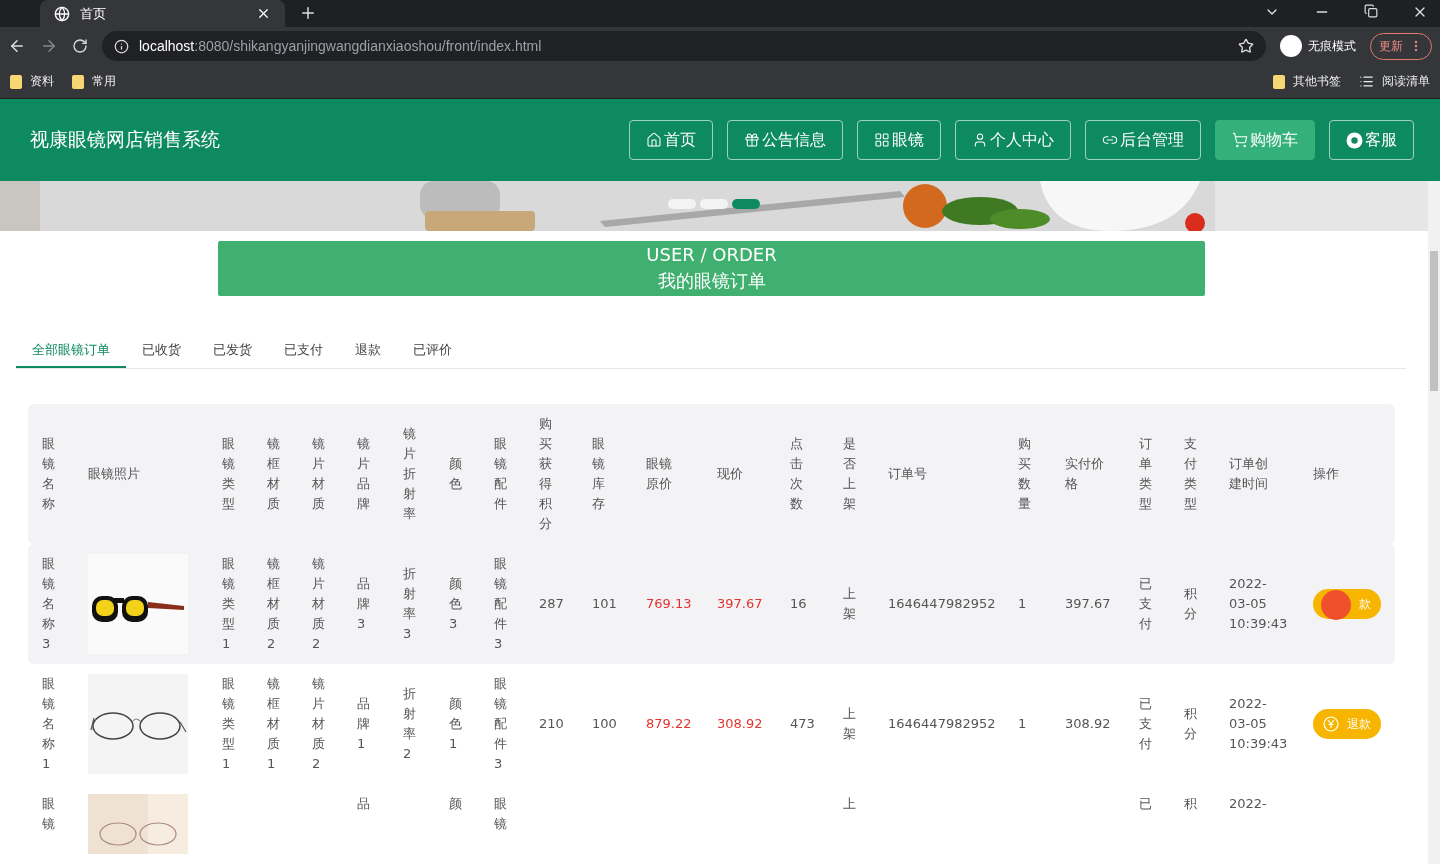 The width and height of the screenshot is (1440, 864). What do you see at coordinates (1332, 46) in the screenshot?
I see `incognito-label: 无痕模式` at bounding box center [1332, 46].